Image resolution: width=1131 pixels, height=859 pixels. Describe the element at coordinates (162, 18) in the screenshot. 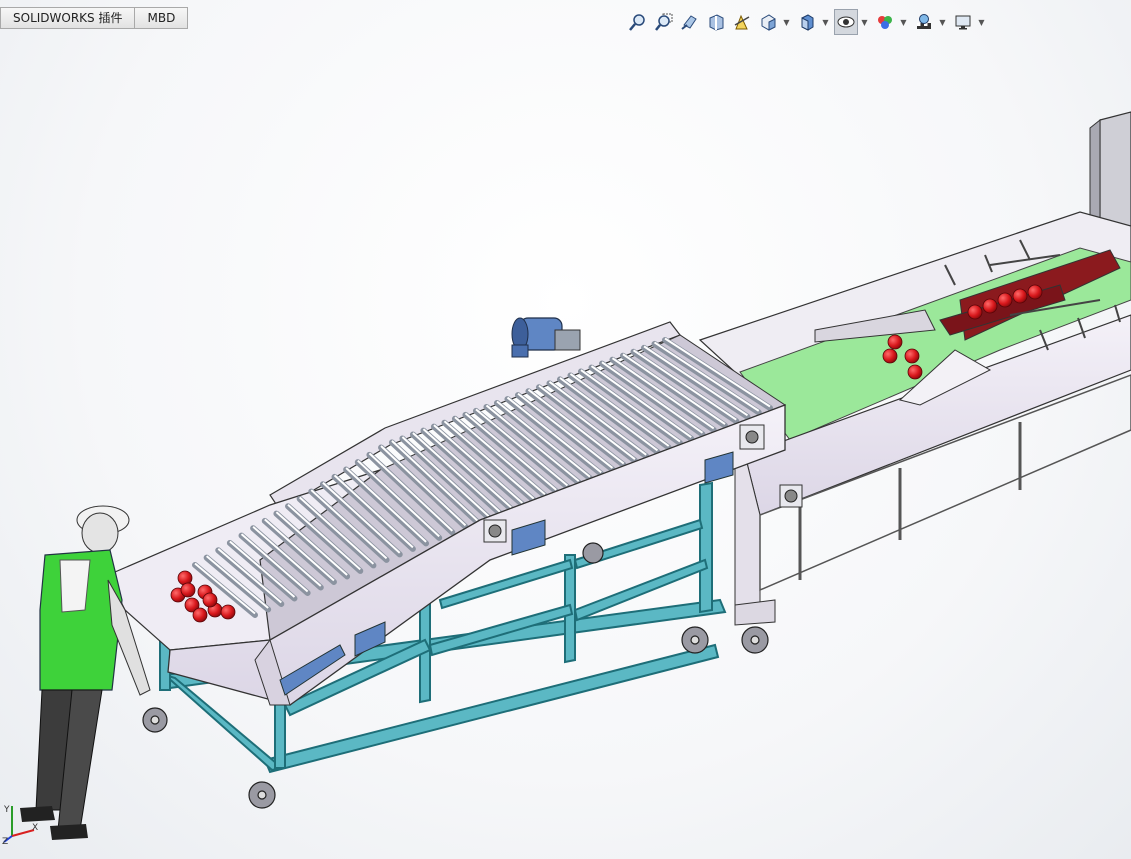

I see `tab-mbd: MBD` at that location.